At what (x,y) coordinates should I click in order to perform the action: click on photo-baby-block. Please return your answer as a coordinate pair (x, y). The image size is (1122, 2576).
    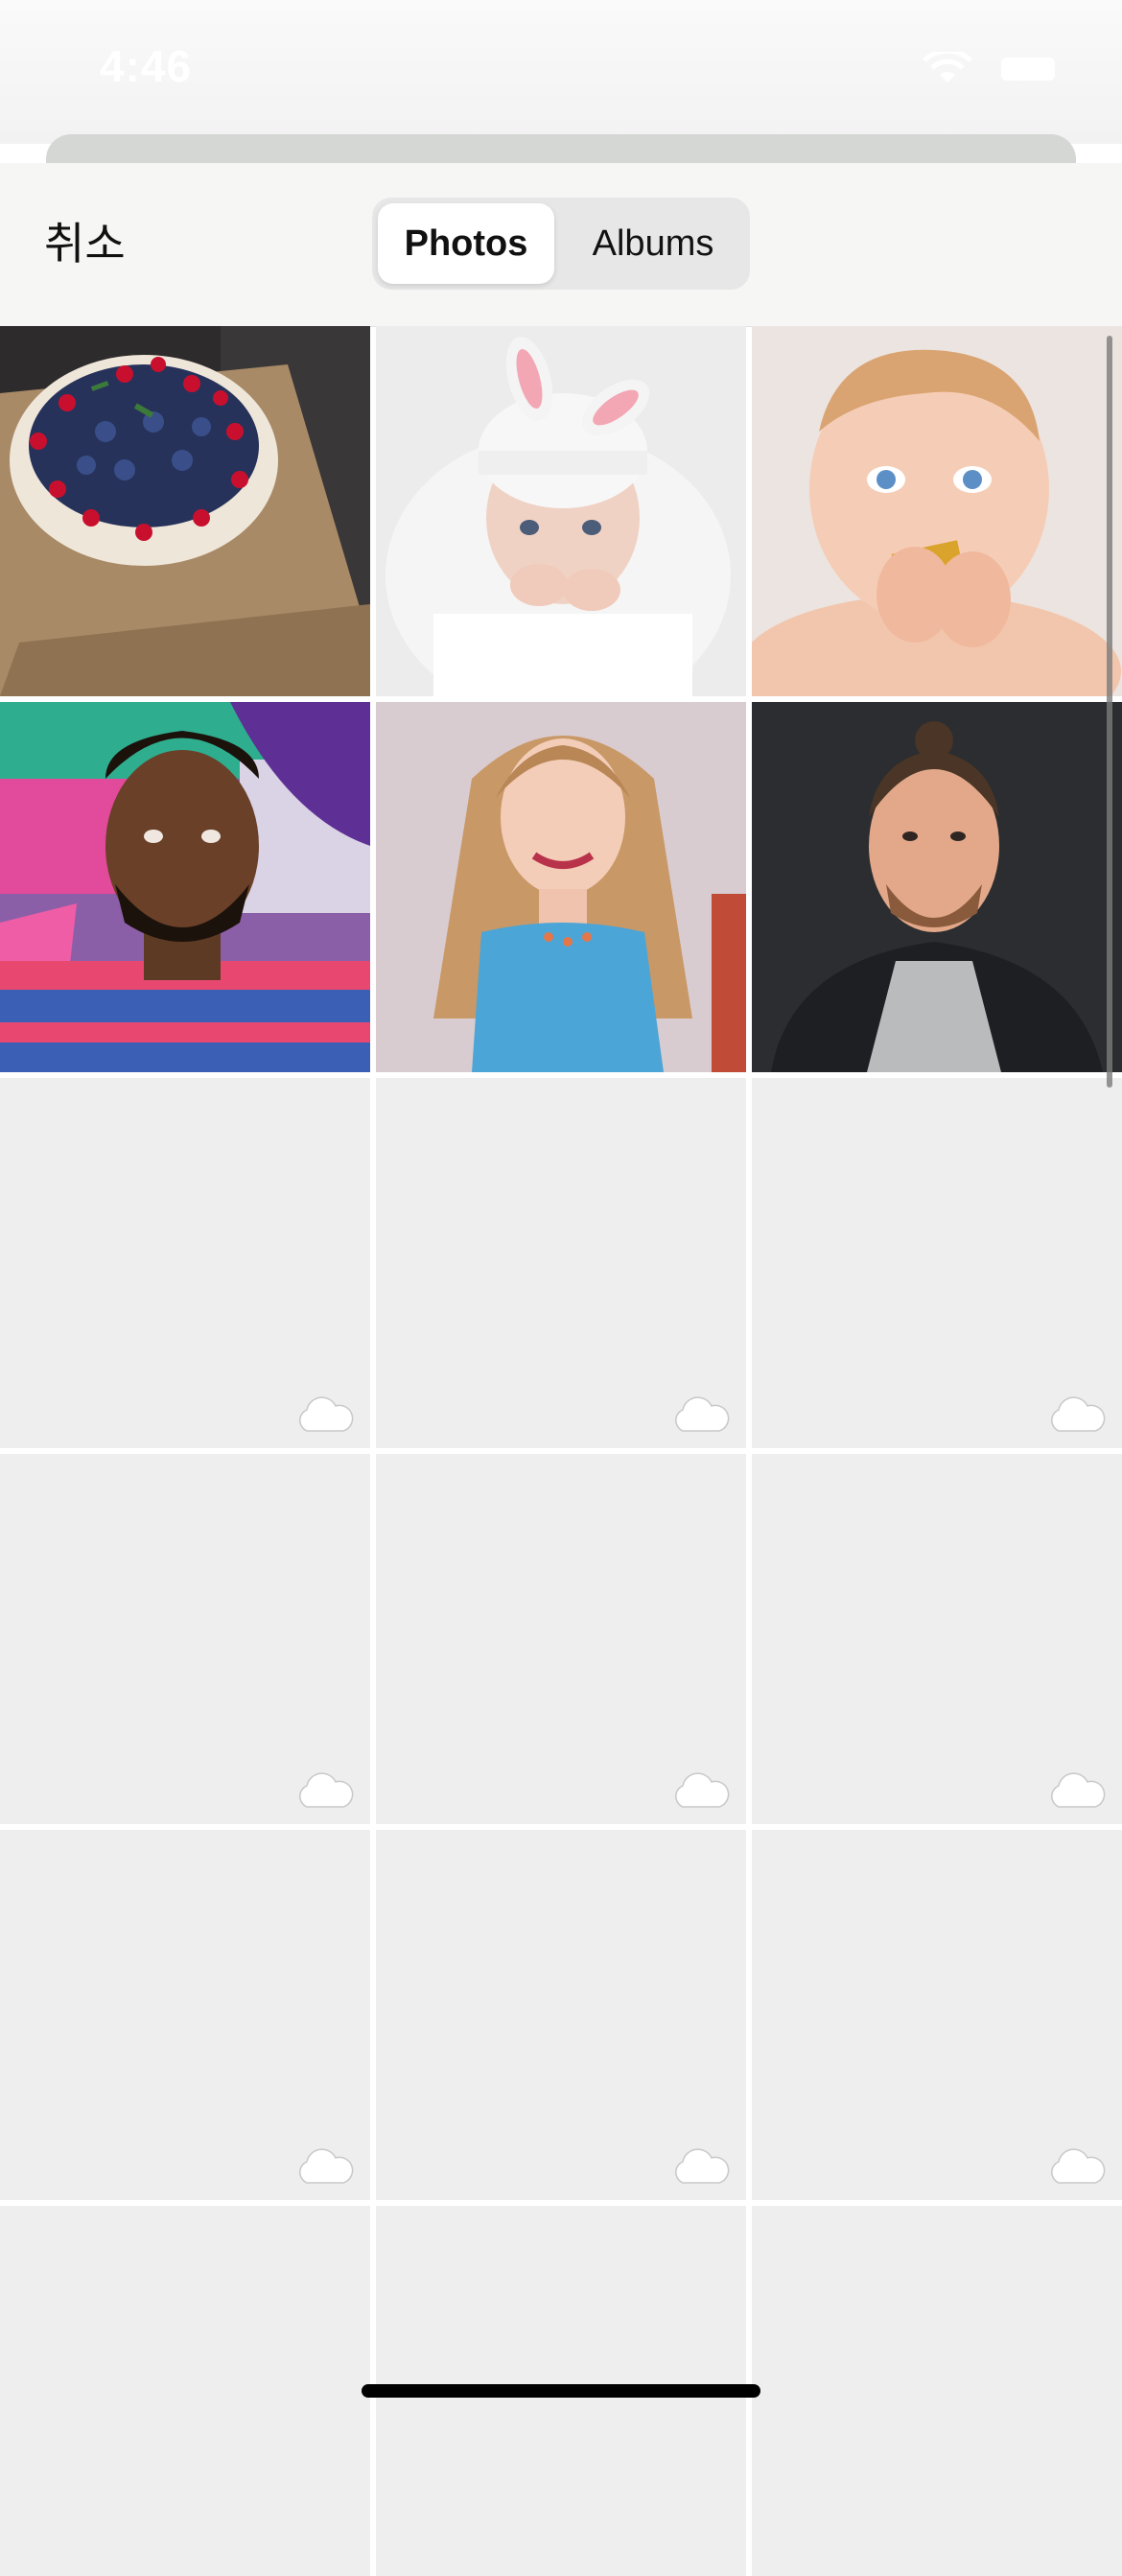
    Looking at the image, I should click on (937, 511).